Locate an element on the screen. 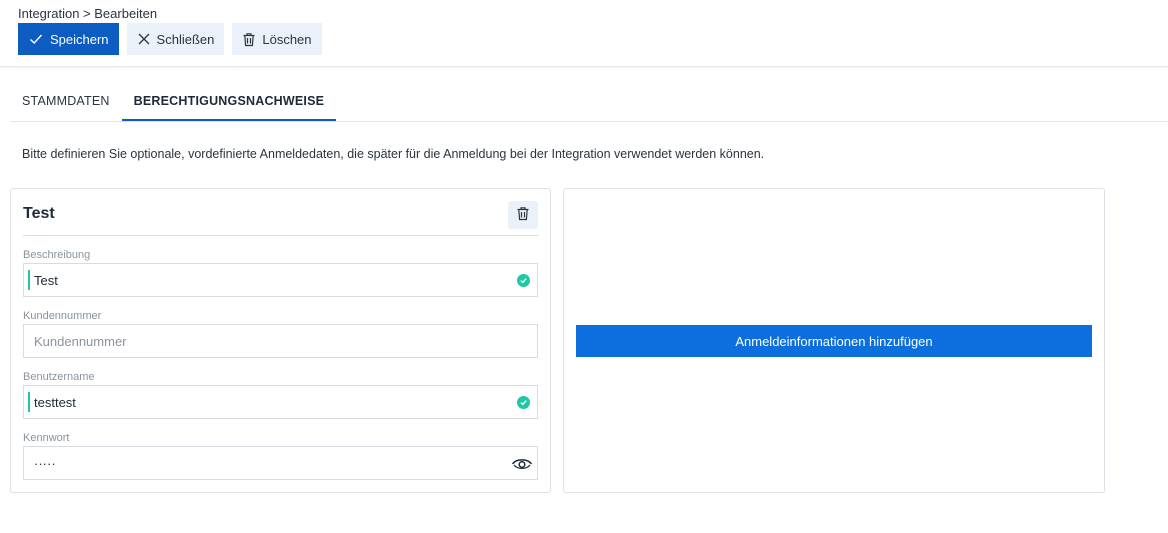  breadcrumb: Integration > Bearbeiten is located at coordinates (88, 13).